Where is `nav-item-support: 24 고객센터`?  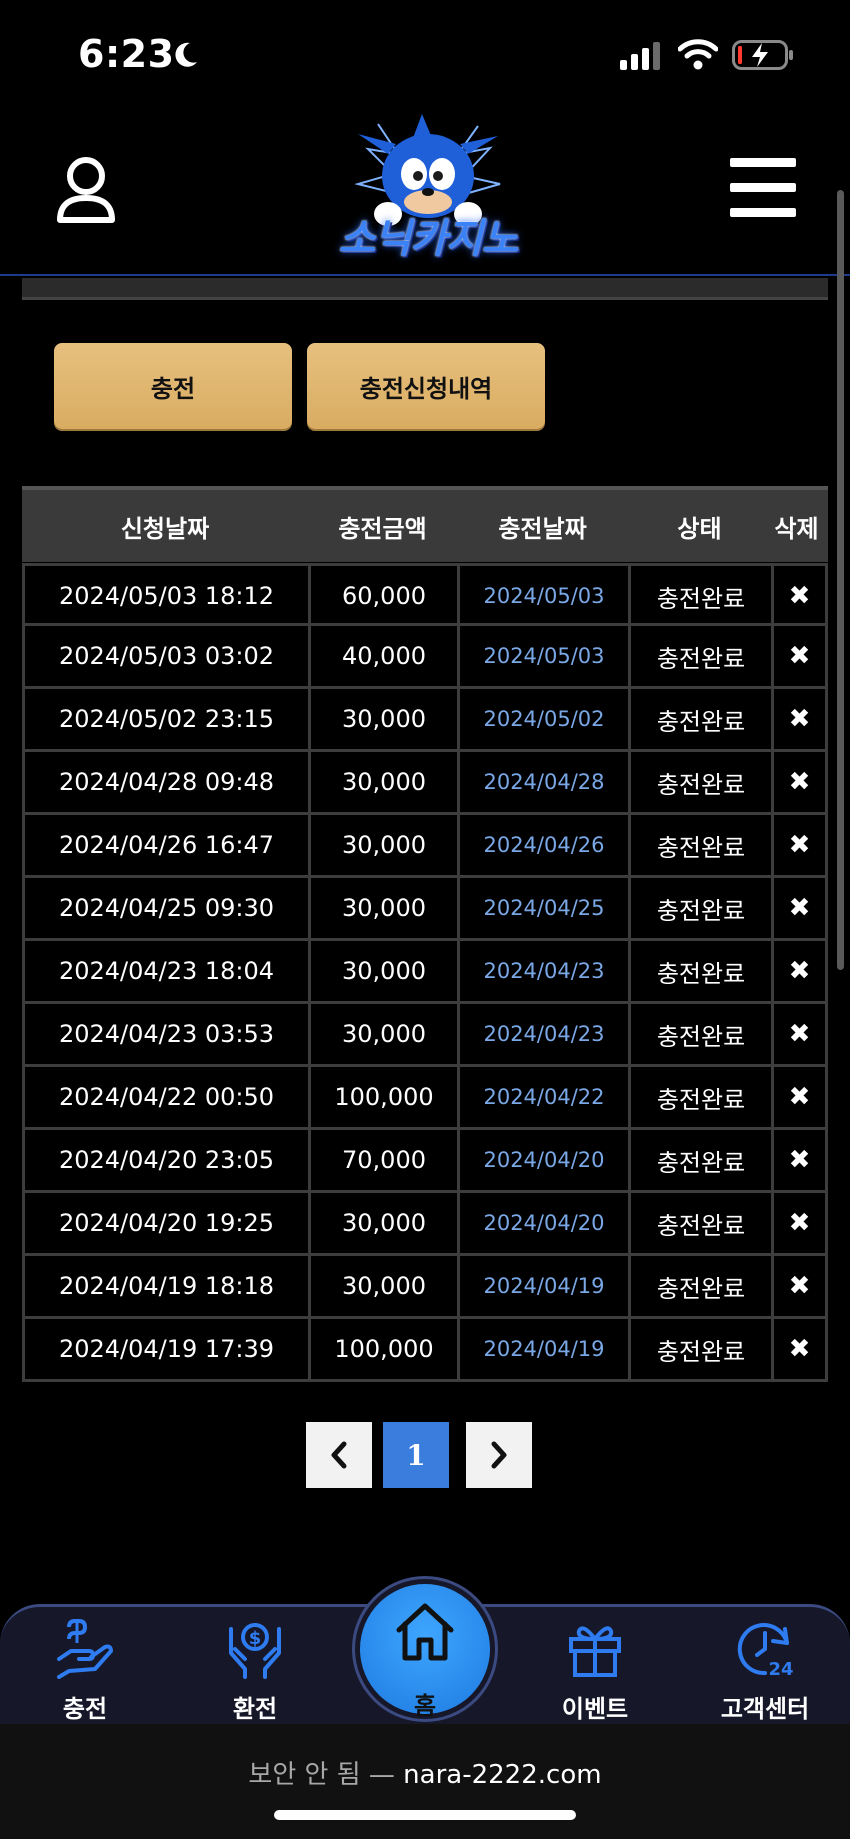 nav-item-support: 24 고객센터 is located at coordinates (765, 1667).